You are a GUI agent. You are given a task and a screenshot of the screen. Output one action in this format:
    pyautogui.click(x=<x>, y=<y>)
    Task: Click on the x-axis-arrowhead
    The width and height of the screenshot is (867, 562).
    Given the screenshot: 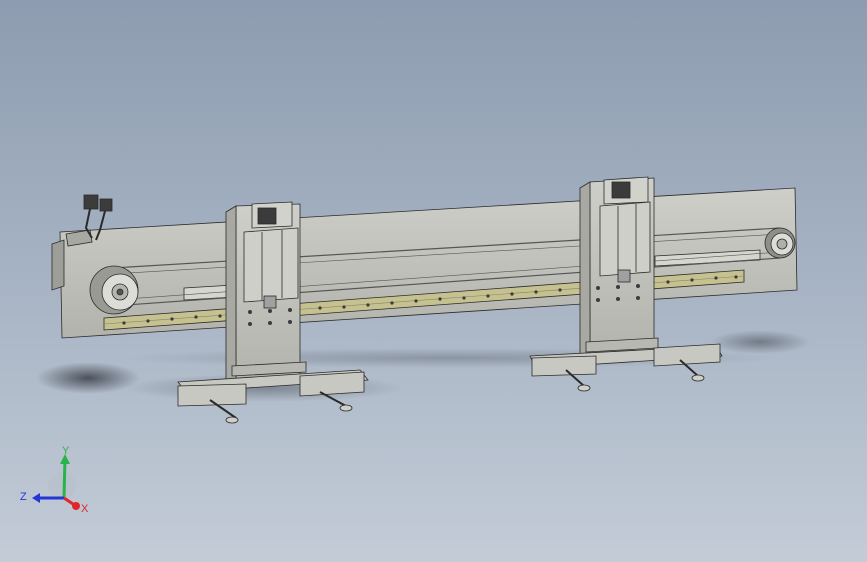 What is the action you would take?
    pyautogui.click(x=76, y=506)
    